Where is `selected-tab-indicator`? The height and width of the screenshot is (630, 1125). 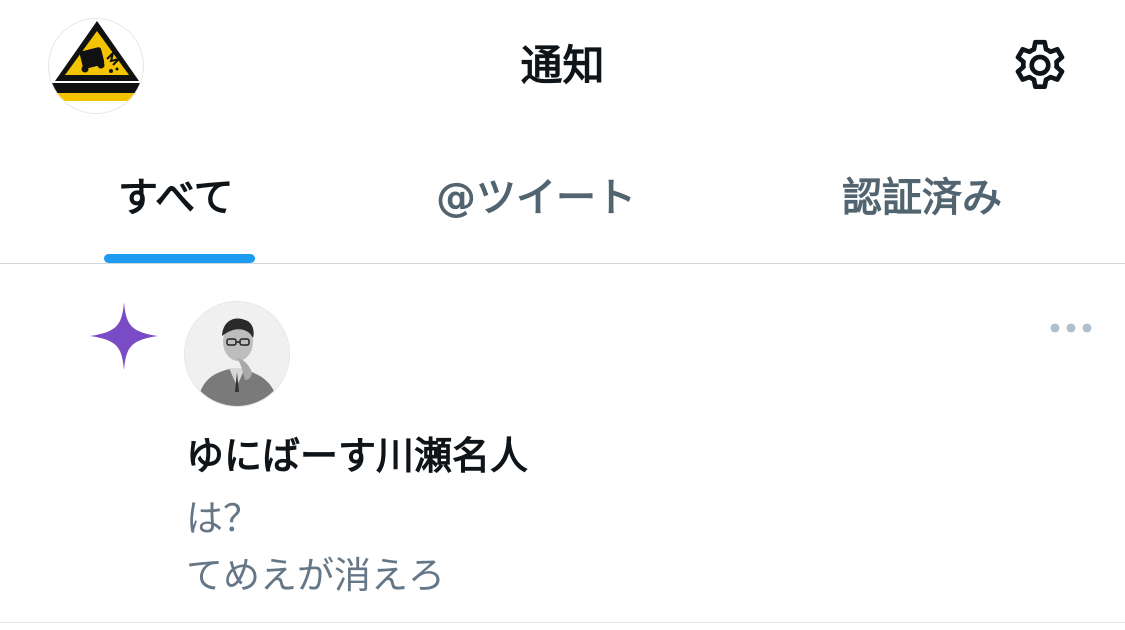
selected-tab-indicator is located at coordinates (179, 258).